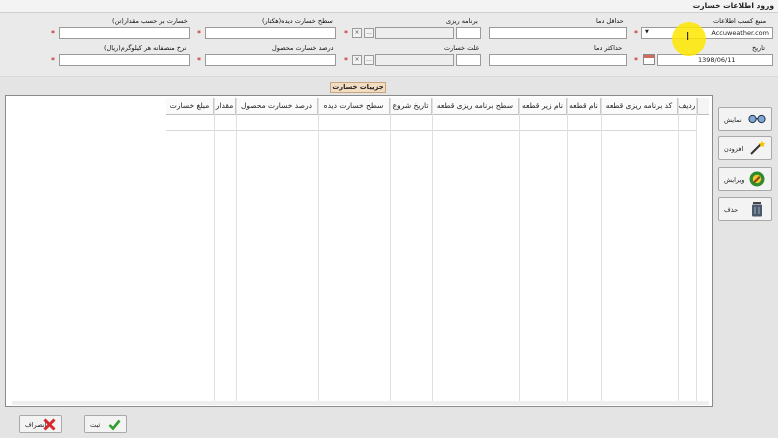  I want to click on add-button: افزودن, so click(745, 148).